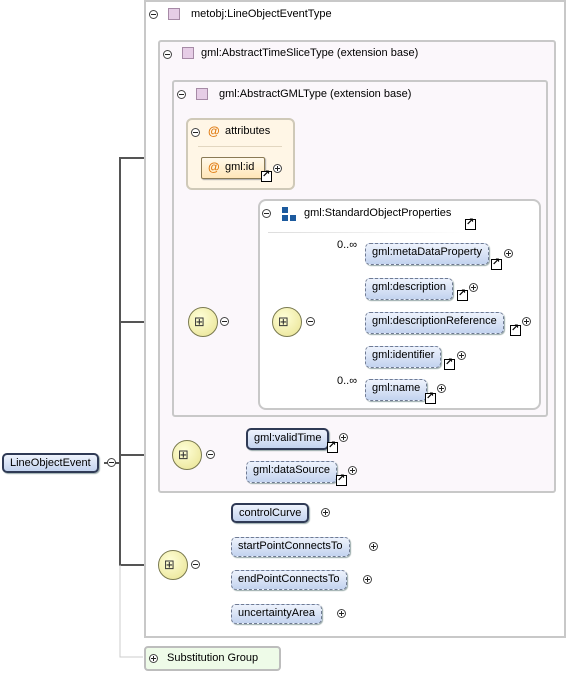 This screenshot has width=566, height=675. I want to click on element-label: gml:name, so click(396, 388).